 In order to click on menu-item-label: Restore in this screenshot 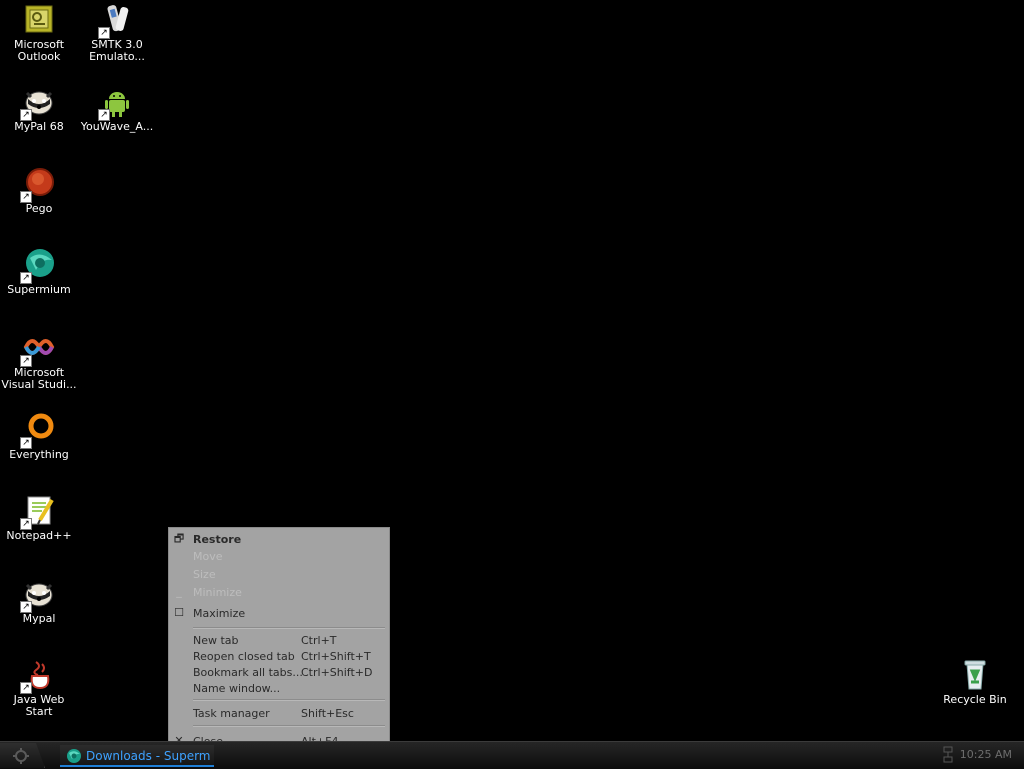, I will do `click(217, 539)`.